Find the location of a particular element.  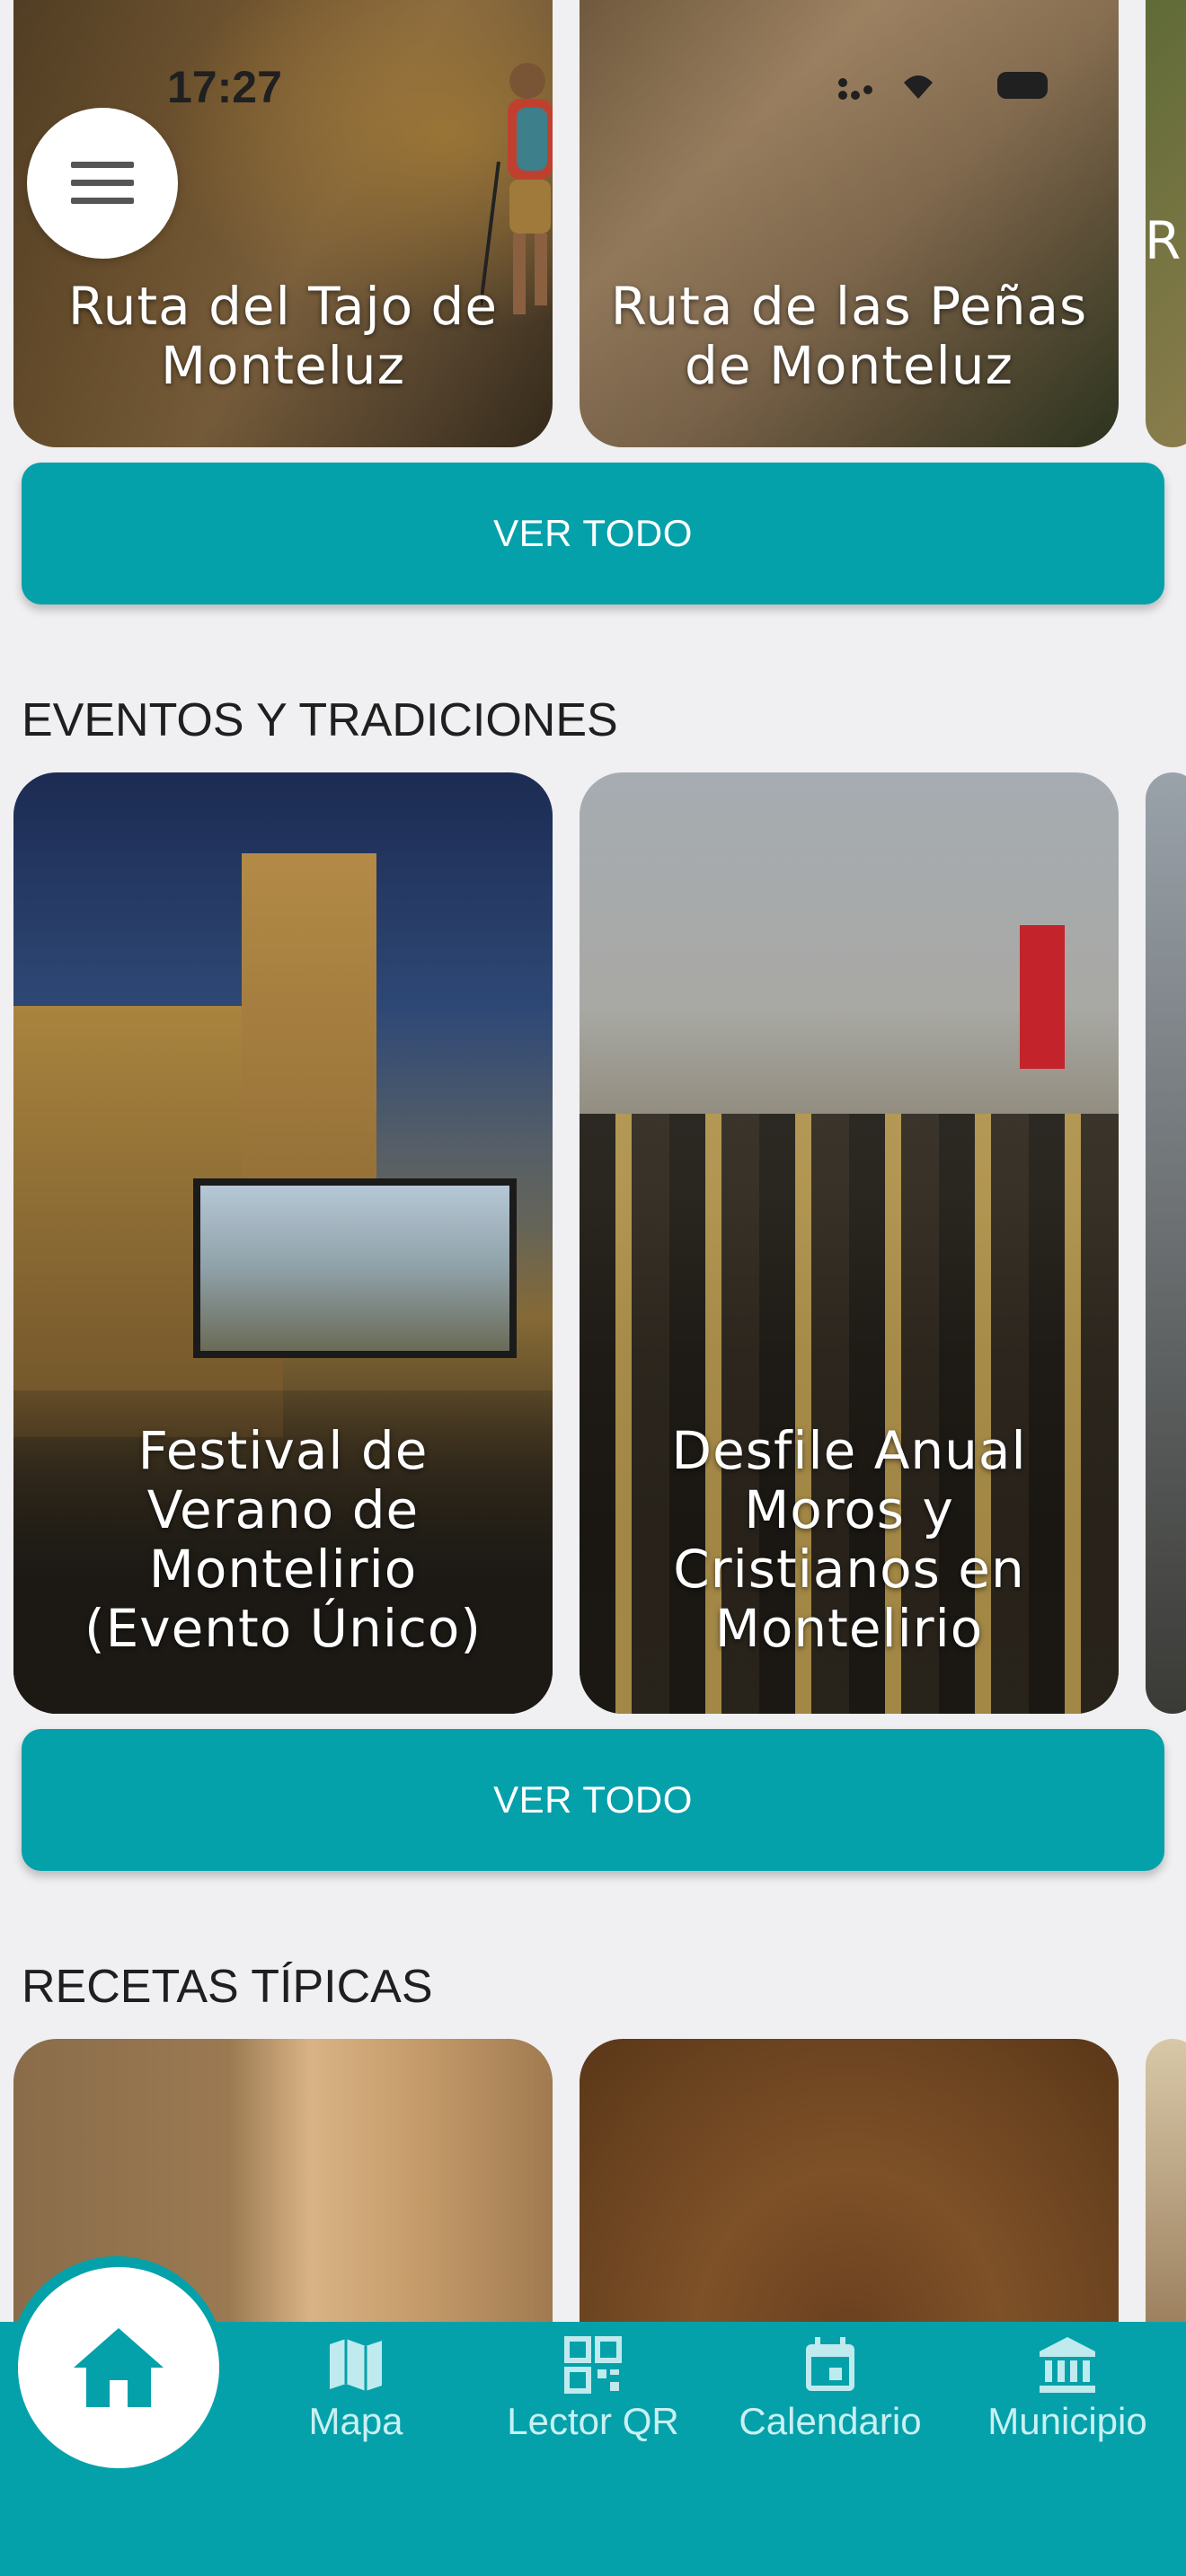

view-all-events-button: VER TODO is located at coordinates (593, 1800).